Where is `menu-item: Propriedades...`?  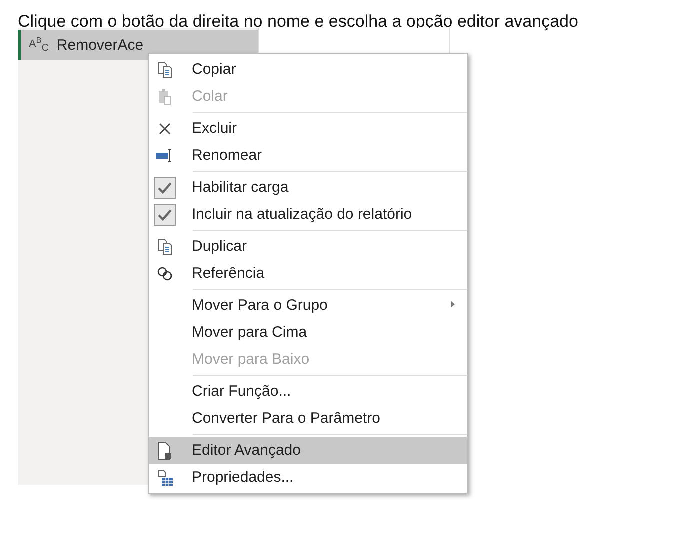 menu-item: Propriedades... is located at coordinates (308, 477).